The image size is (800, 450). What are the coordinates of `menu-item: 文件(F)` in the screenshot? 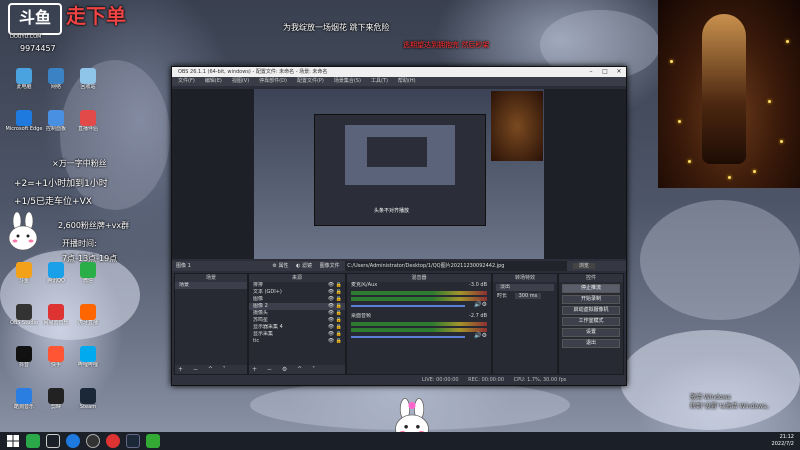 It's located at (186, 81).